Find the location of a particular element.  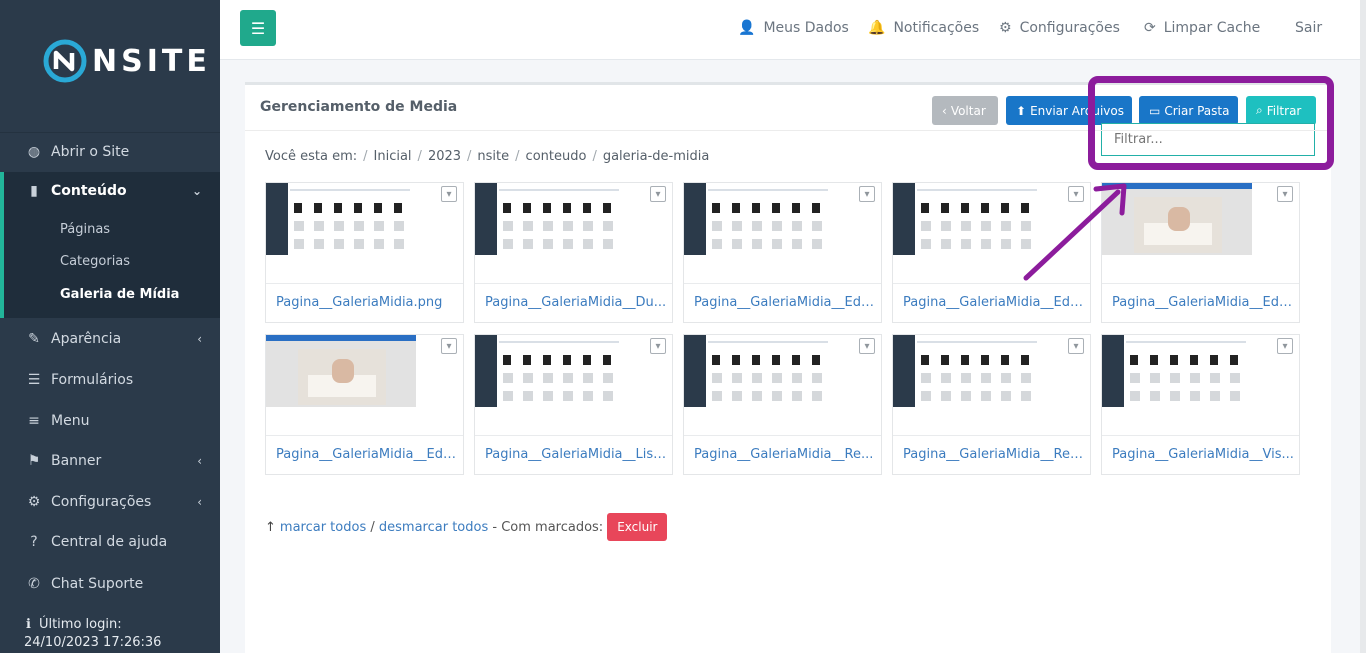

breadcrumb-item: galeria-de-midia is located at coordinates (656, 156).